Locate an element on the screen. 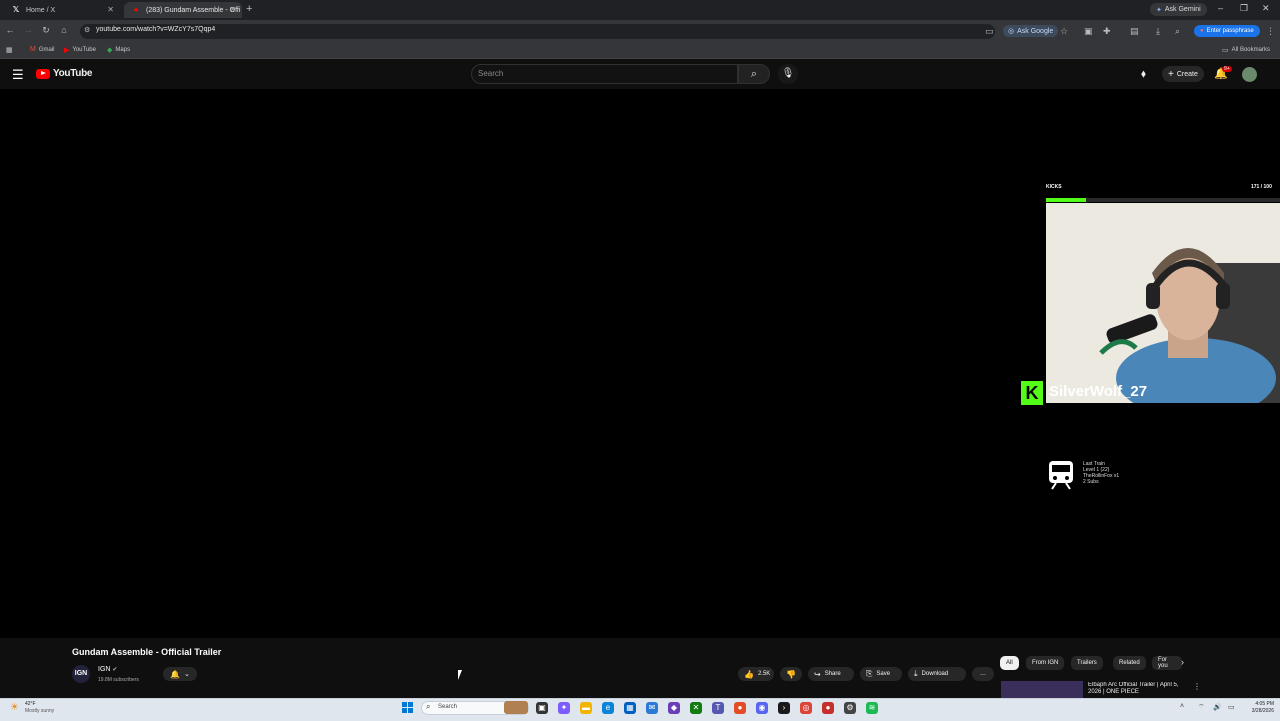 Image resolution: width=1280 pixels, height=721 pixels. search-button: ⌕ is located at coordinates (754, 74).